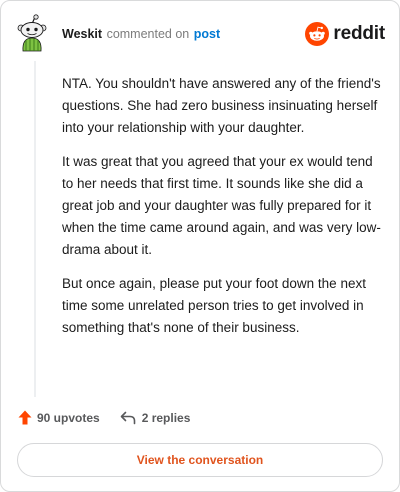 This screenshot has width=400, height=492. I want to click on username-link: Weskit, so click(82, 34).